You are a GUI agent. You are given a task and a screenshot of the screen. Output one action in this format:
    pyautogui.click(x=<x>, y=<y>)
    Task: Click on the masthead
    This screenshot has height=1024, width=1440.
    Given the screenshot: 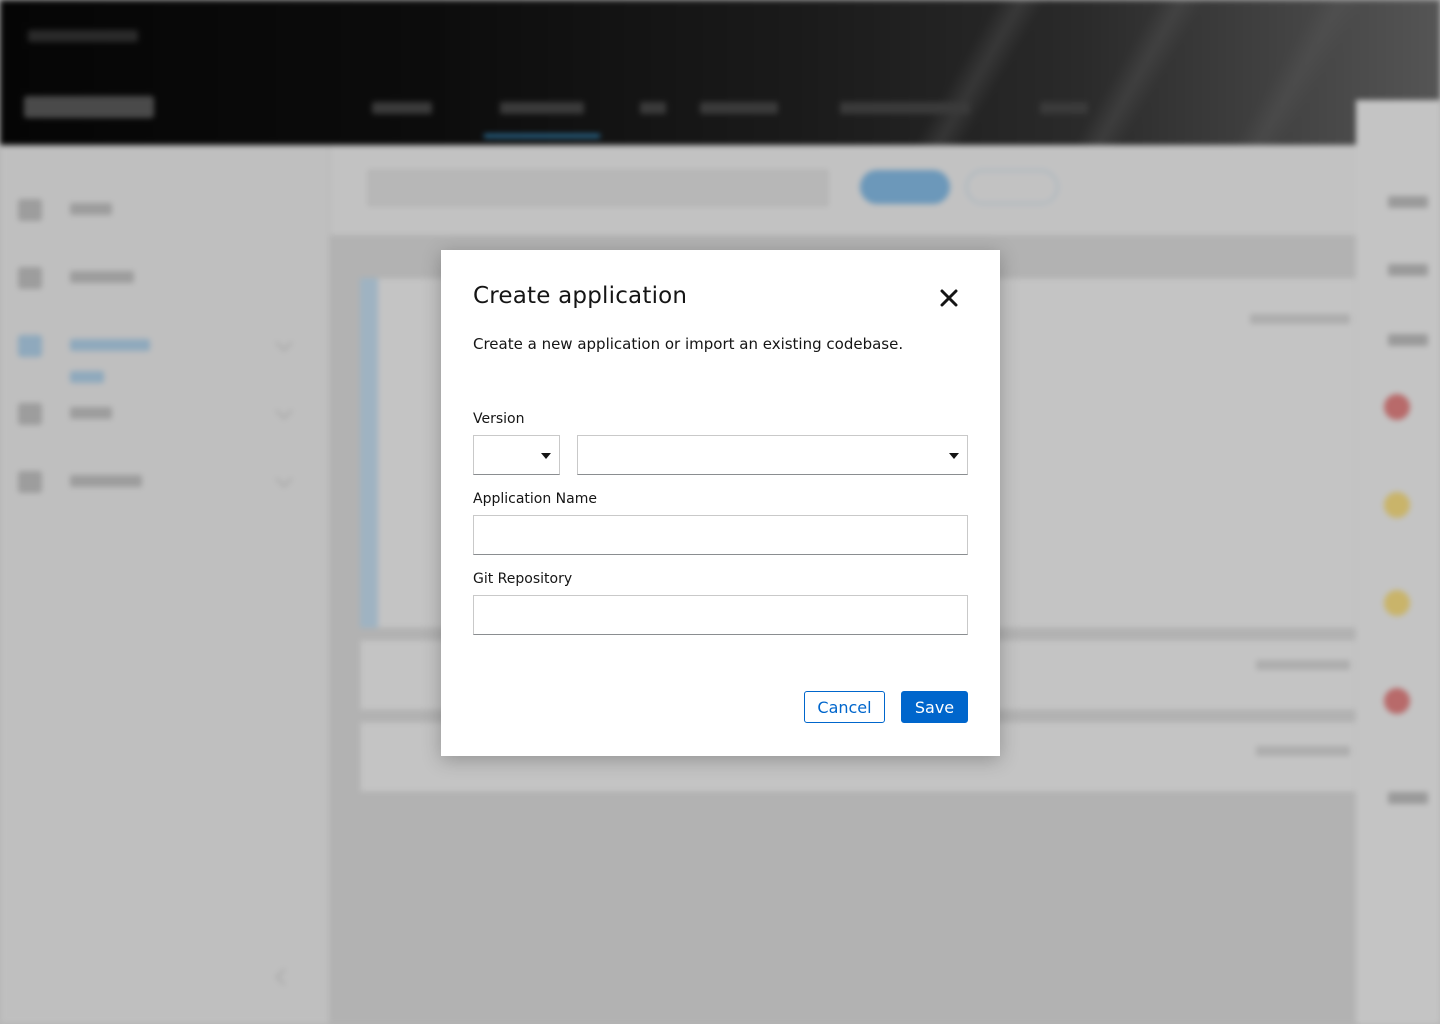 What is the action you would take?
    pyautogui.click(x=720, y=72)
    